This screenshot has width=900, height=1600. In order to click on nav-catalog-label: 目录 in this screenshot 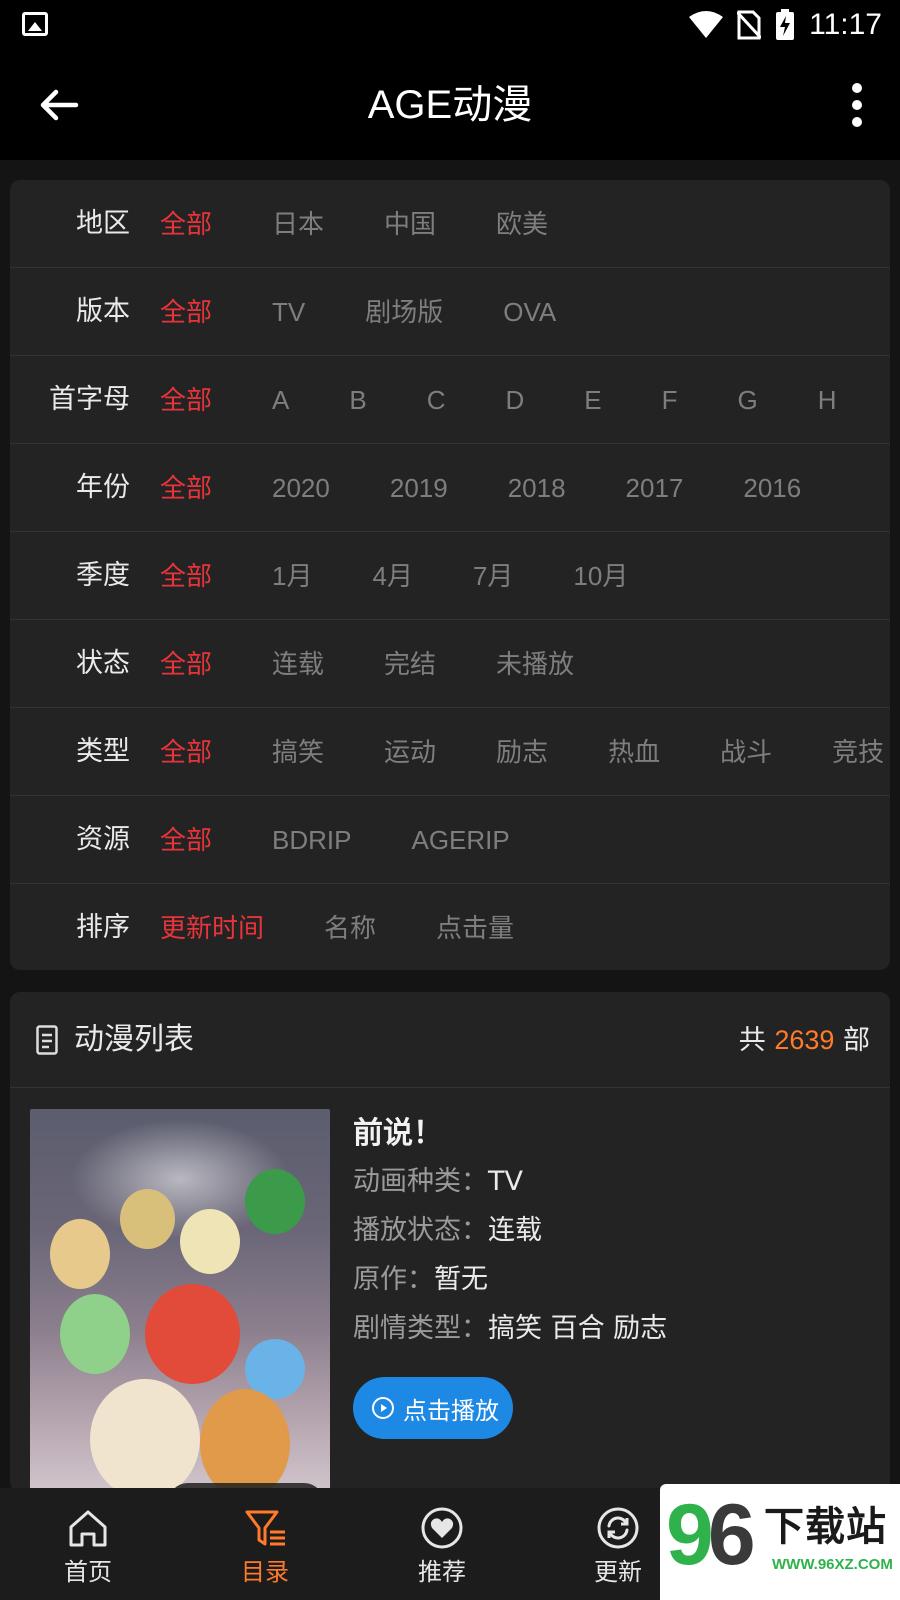, I will do `click(265, 1572)`.